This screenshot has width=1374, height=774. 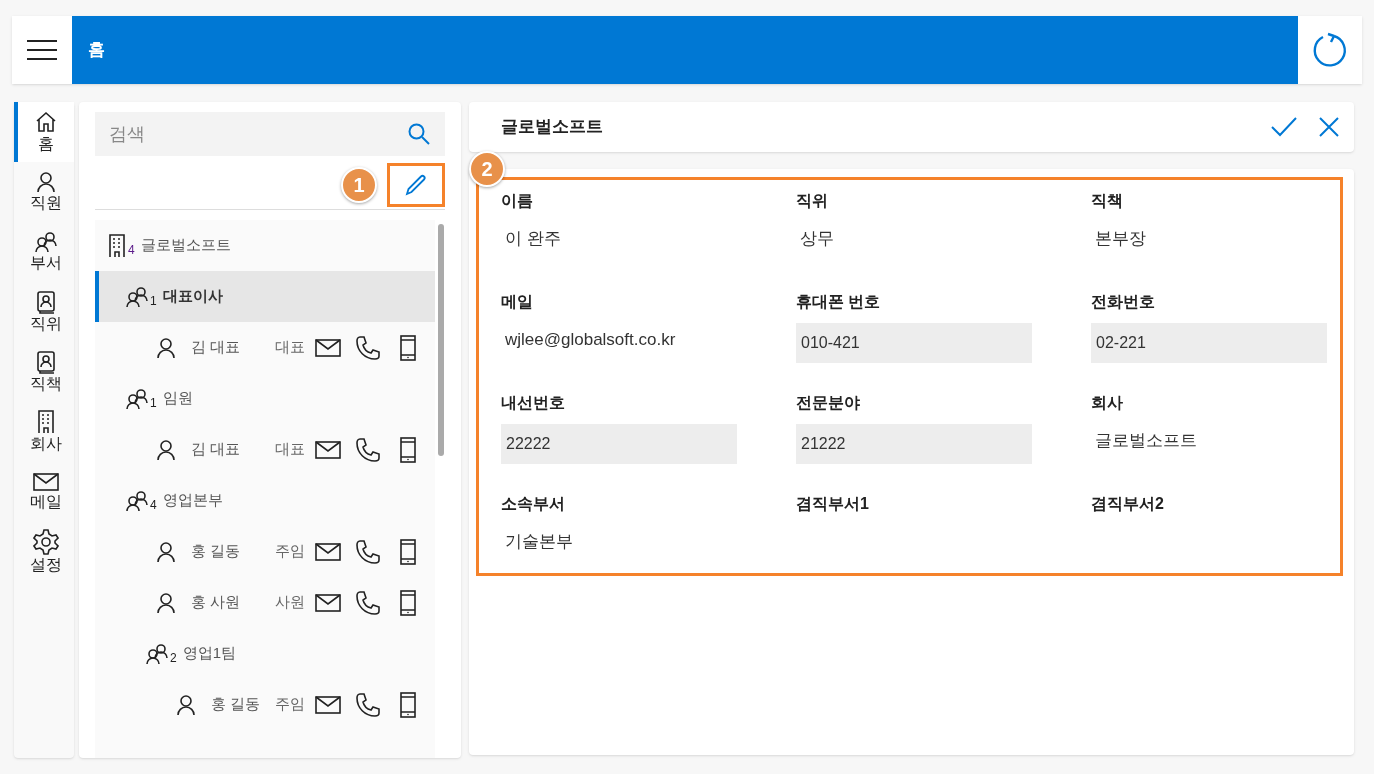 What do you see at coordinates (817, 239) in the screenshot?
I see `field-value: 상무` at bounding box center [817, 239].